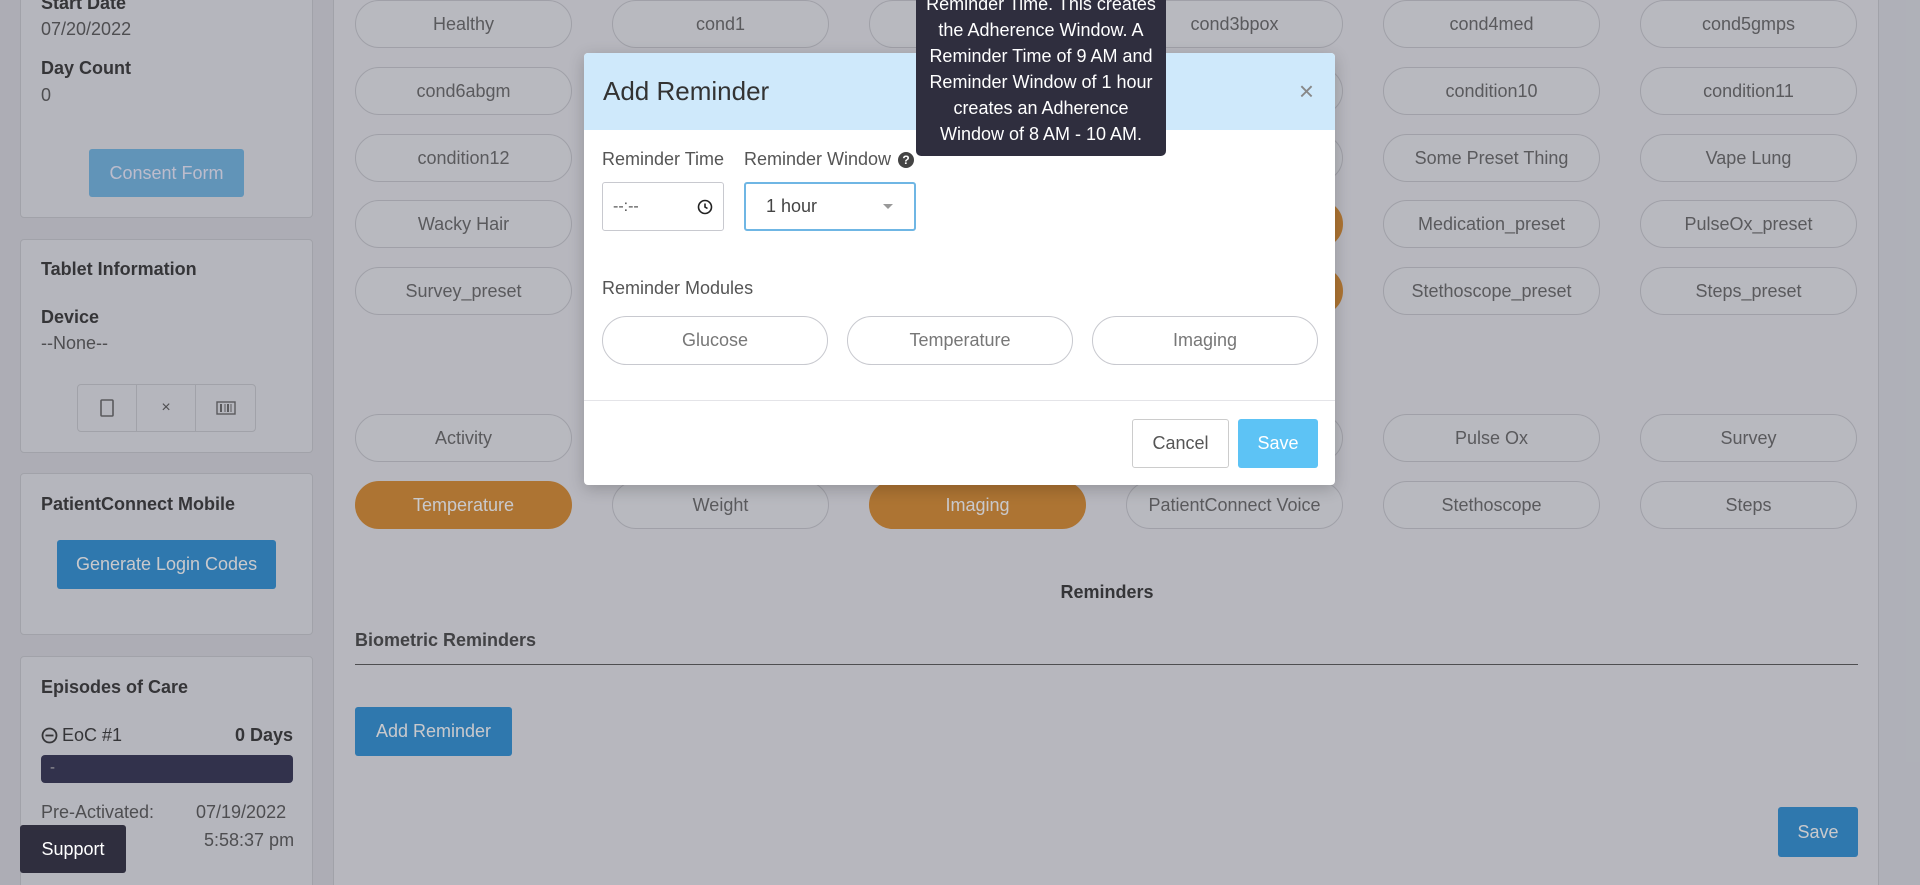 This screenshot has width=1920, height=885. I want to click on module-option-imaging: Imaging, so click(1205, 340).